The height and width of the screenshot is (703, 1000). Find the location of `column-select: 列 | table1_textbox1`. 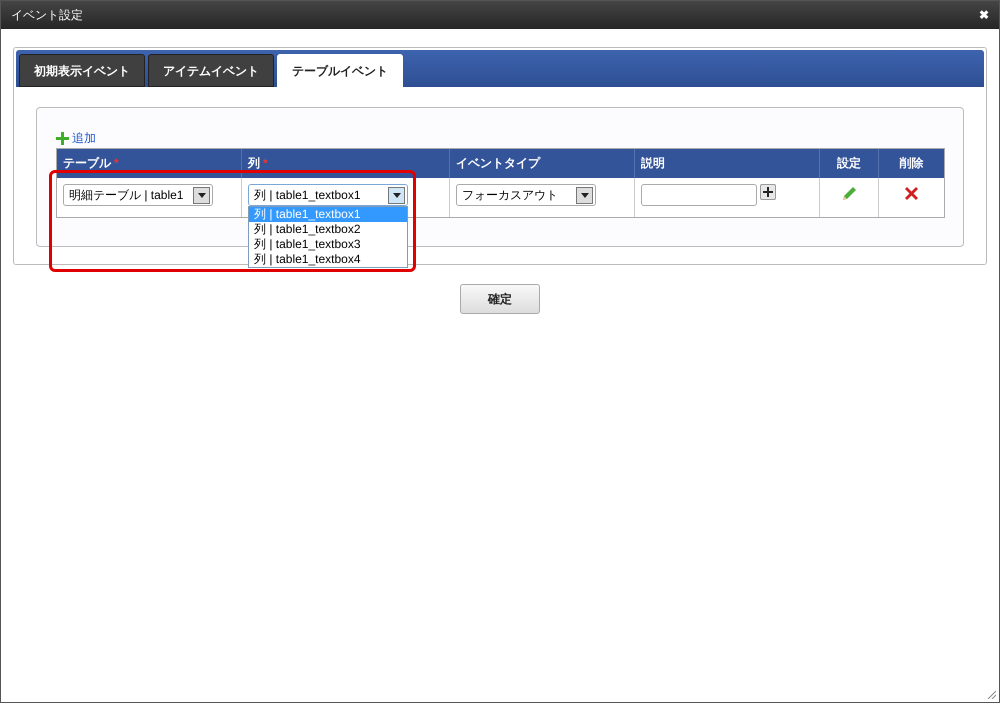

column-select: 列 | table1_textbox1 is located at coordinates (328, 195).